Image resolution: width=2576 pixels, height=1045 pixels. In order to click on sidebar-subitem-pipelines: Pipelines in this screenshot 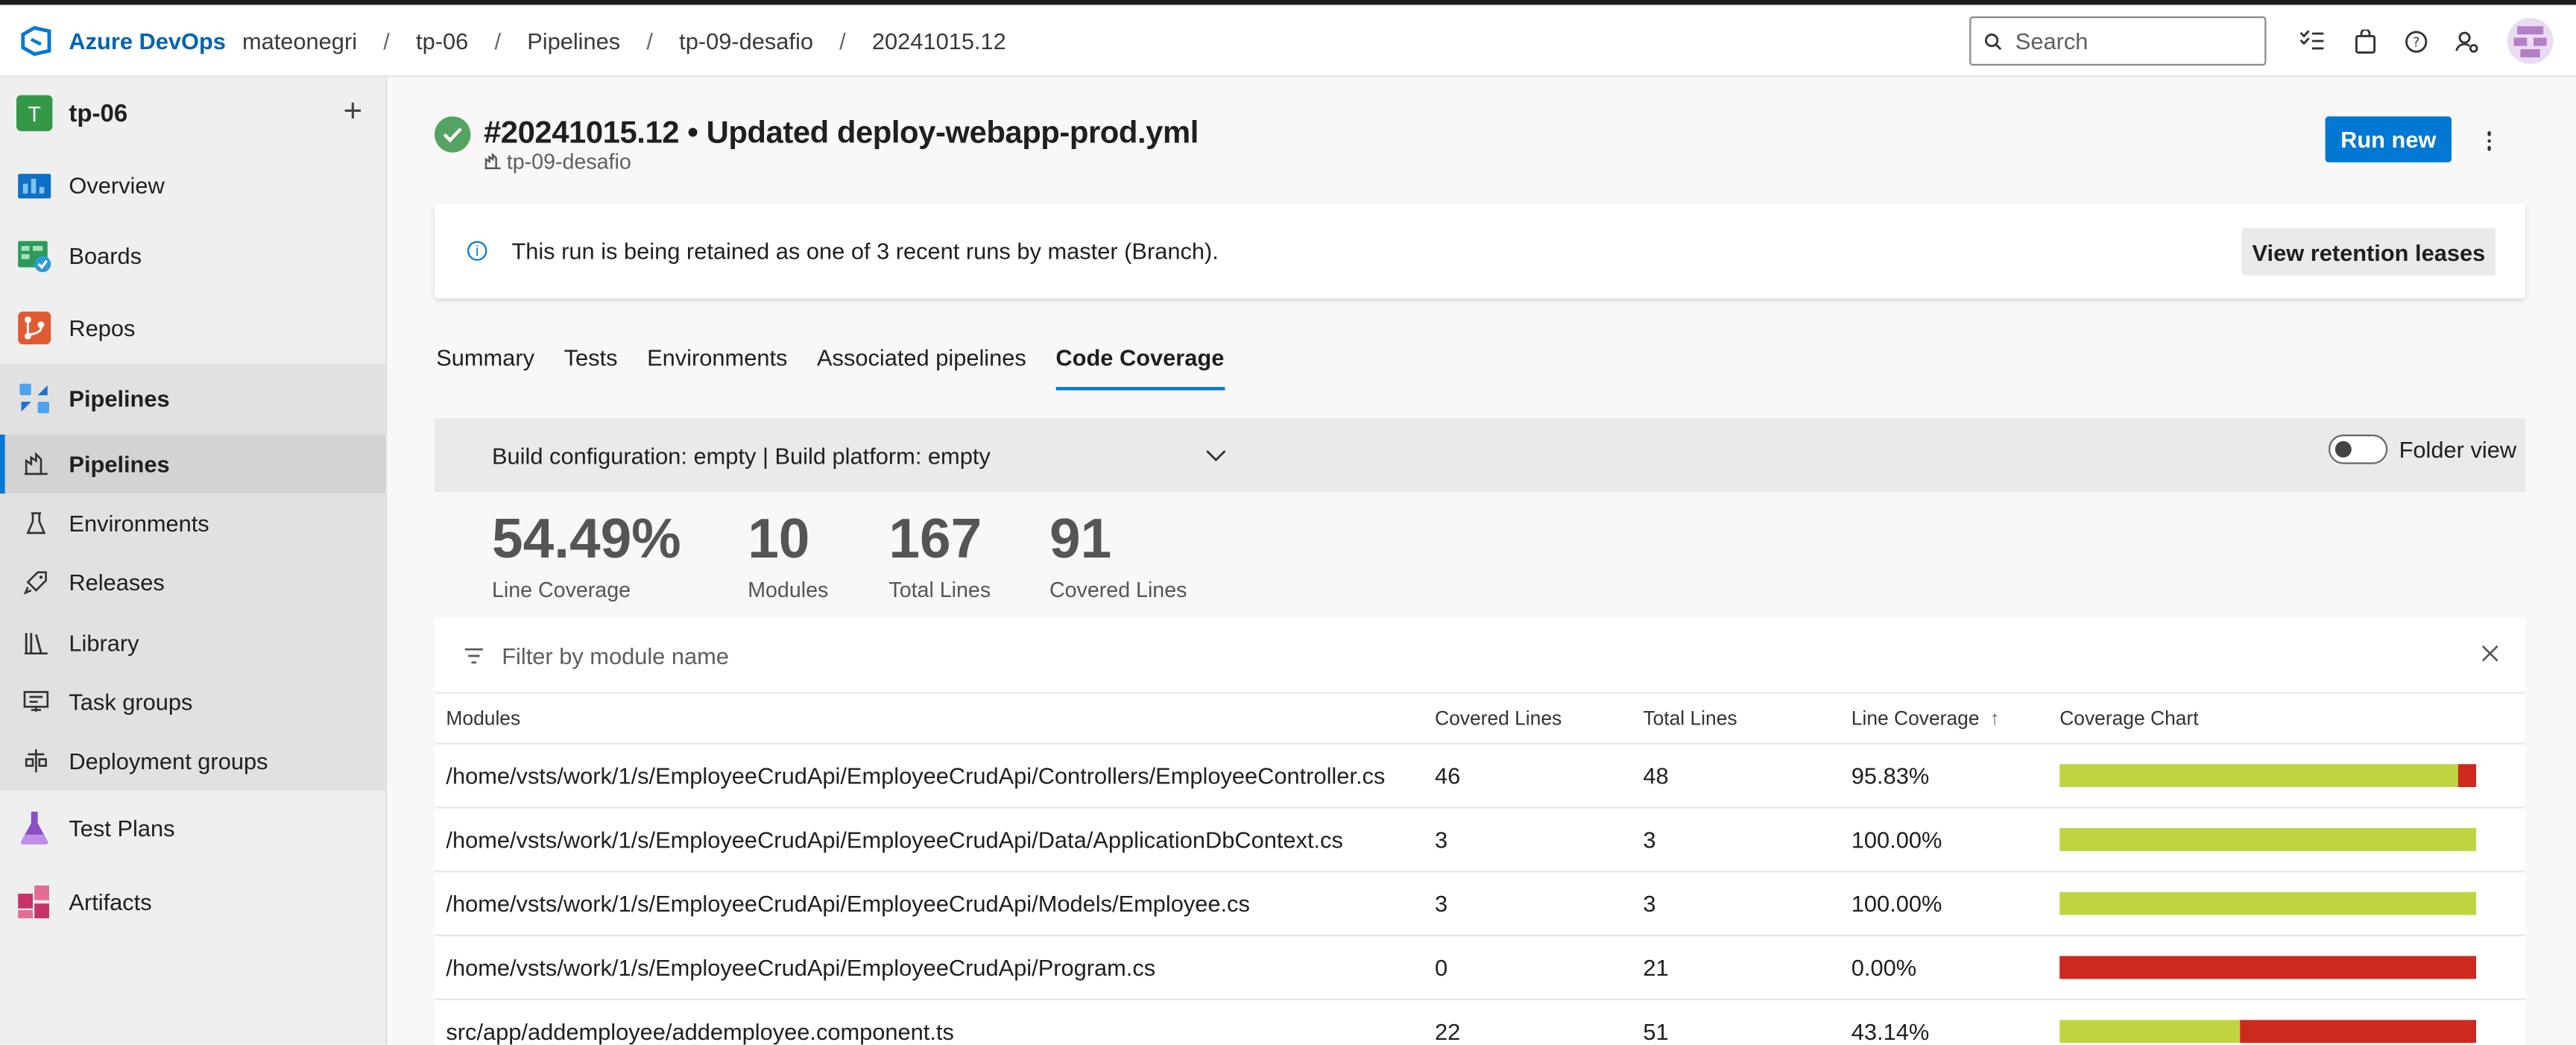, I will do `click(193, 465)`.